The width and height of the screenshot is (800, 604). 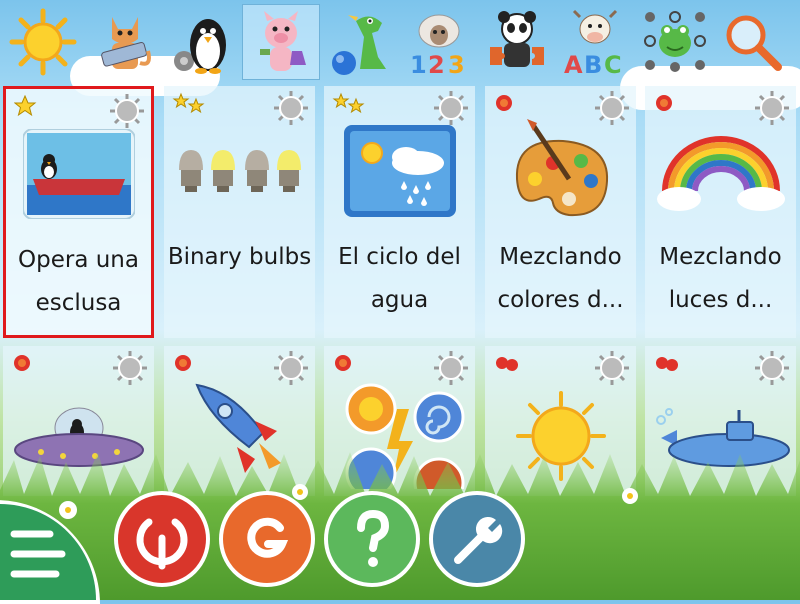 What do you see at coordinates (359, 45) in the screenshot?
I see `dino-icon` at bounding box center [359, 45].